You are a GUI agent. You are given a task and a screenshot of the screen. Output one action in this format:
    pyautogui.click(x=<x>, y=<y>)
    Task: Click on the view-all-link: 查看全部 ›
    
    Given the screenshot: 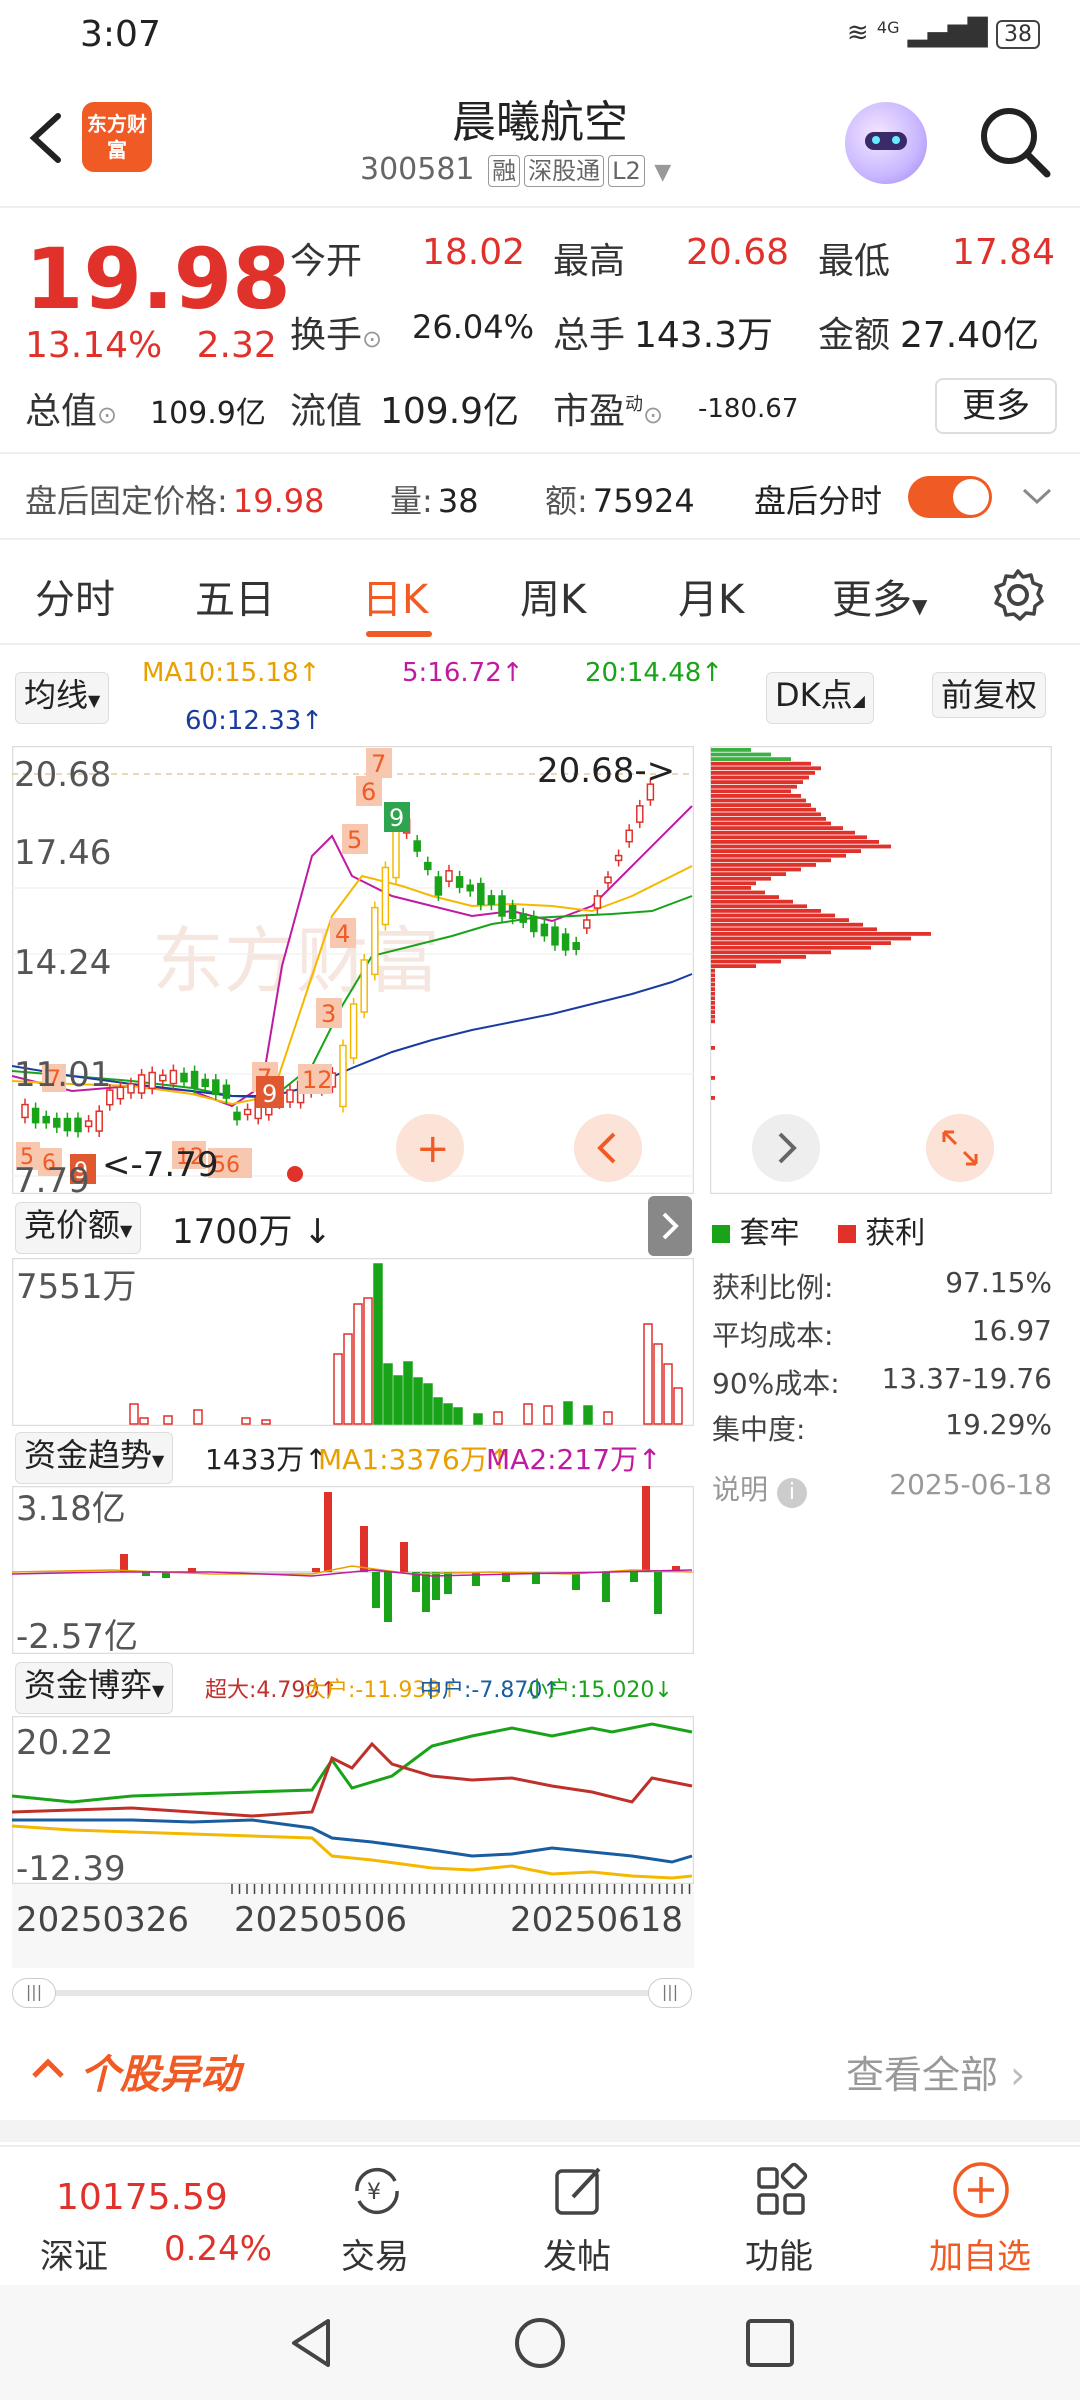 What is the action you would take?
    pyautogui.click(x=935, y=2071)
    